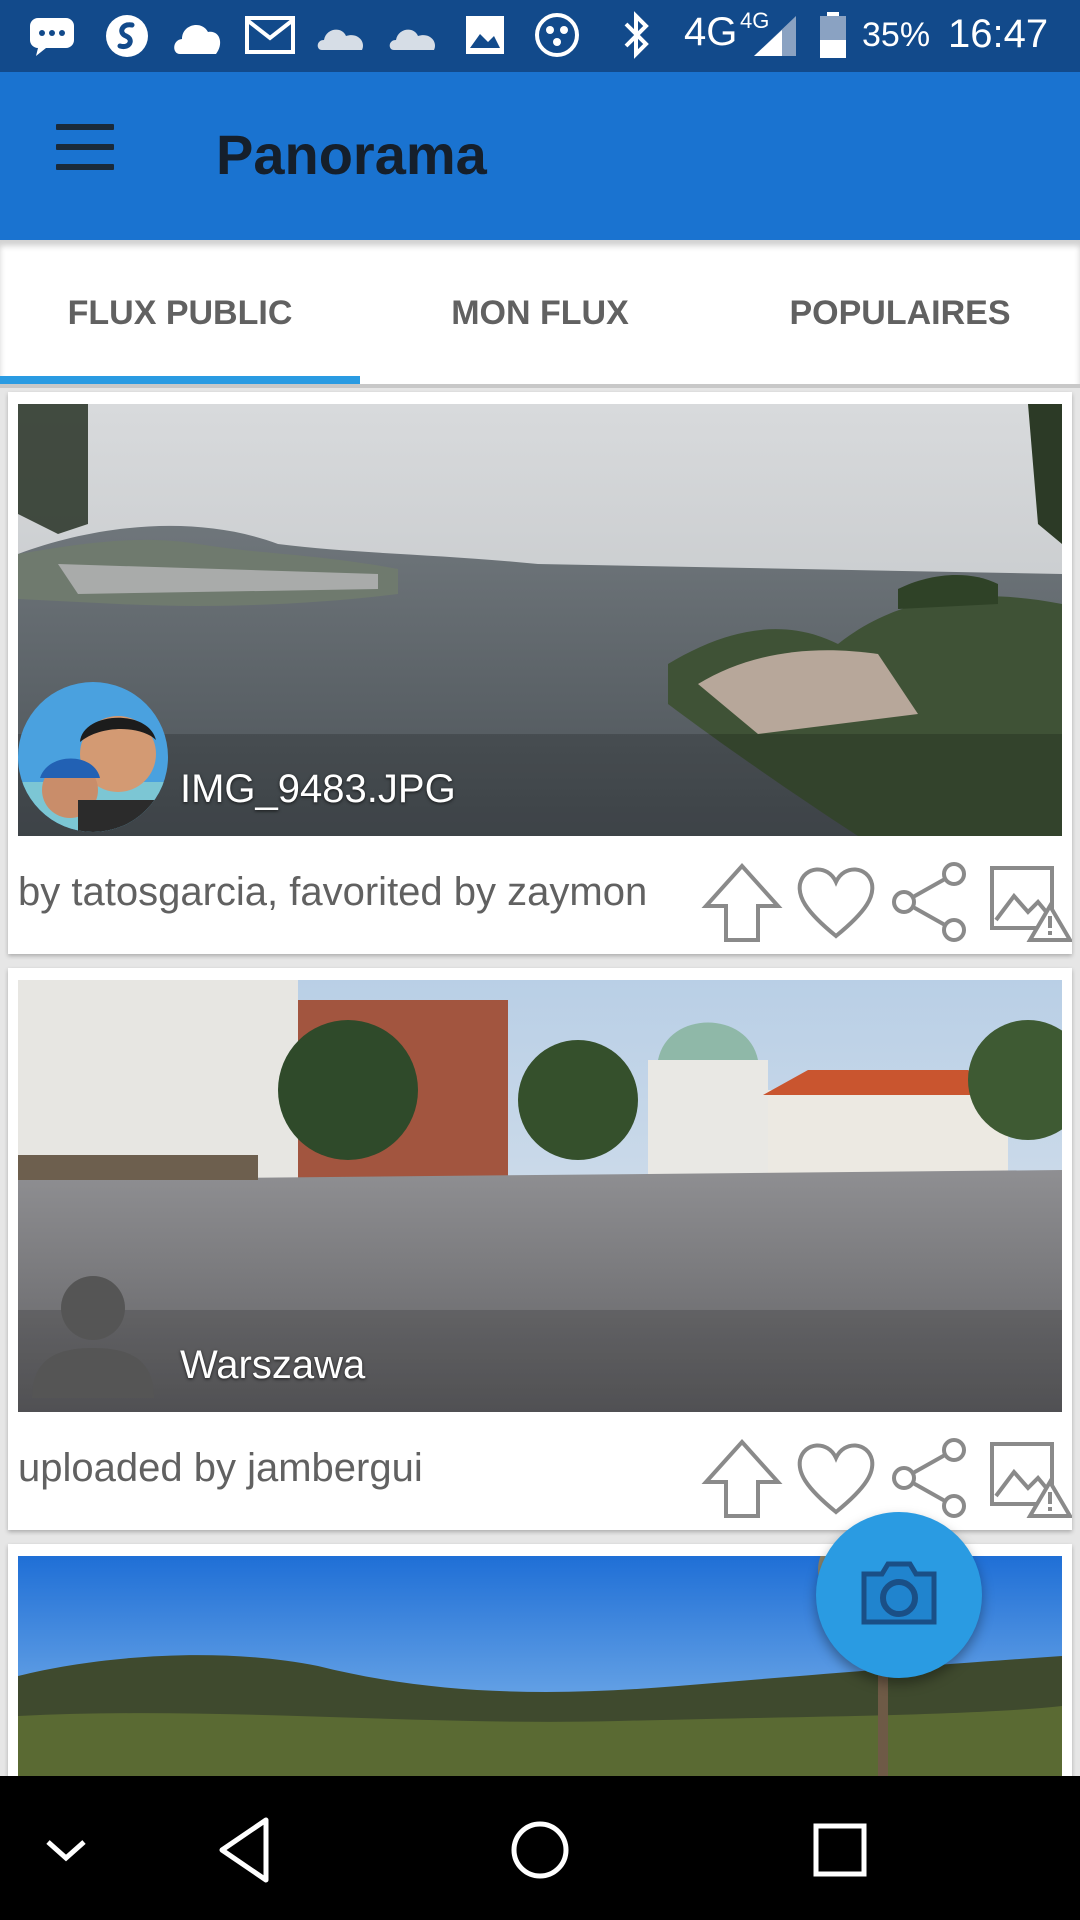  What do you see at coordinates (557, 35) in the screenshot?
I see `game-icon` at bounding box center [557, 35].